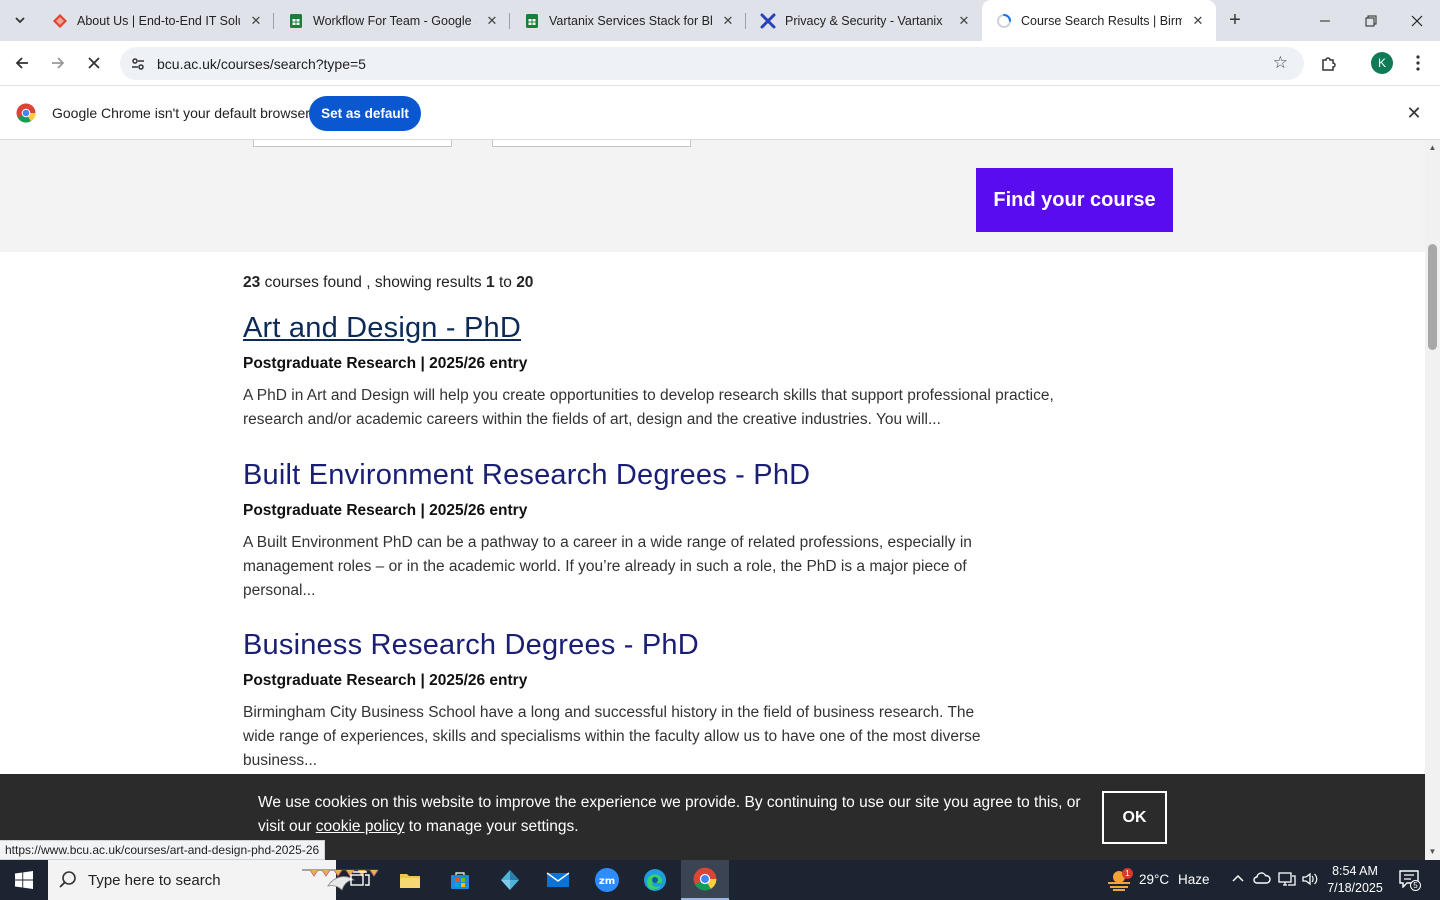  I want to click on taskbar-zoom: zm, so click(607, 880).